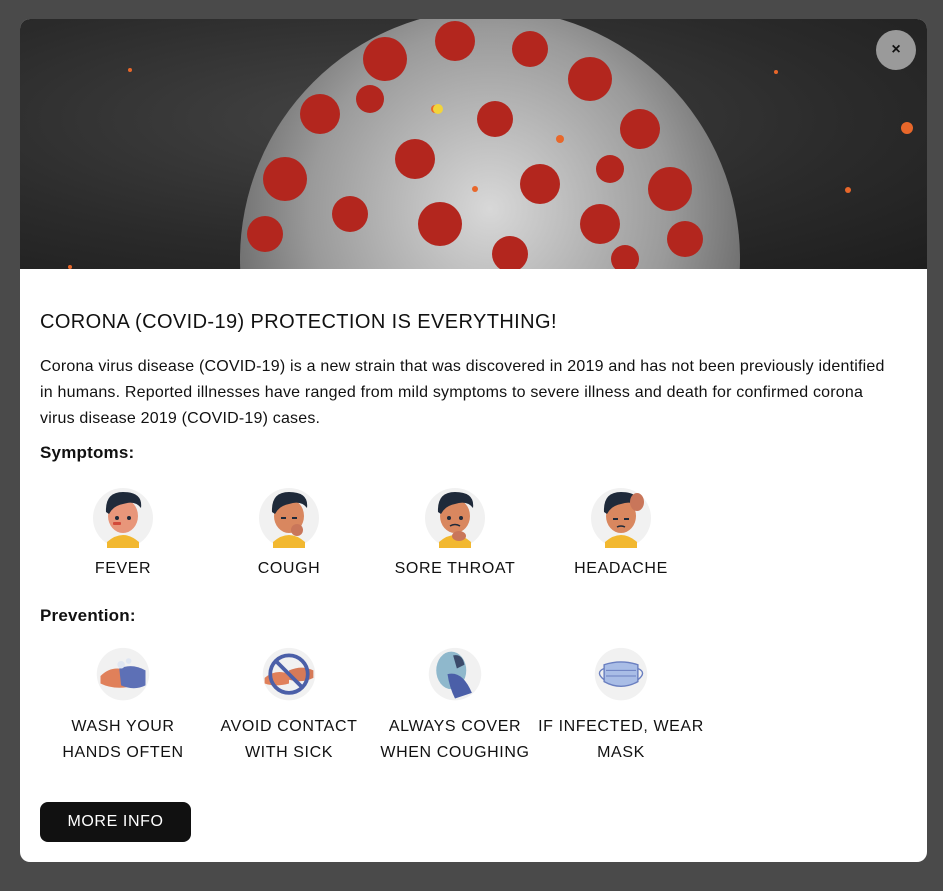 The height and width of the screenshot is (891, 943). I want to click on cover-cough-icon, so click(455, 674).